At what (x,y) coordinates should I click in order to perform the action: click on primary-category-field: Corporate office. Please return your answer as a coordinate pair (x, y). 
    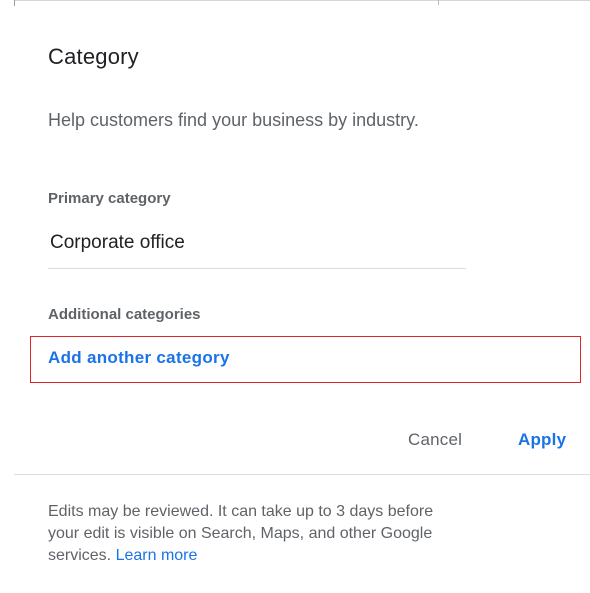
    Looking at the image, I should click on (257, 246).